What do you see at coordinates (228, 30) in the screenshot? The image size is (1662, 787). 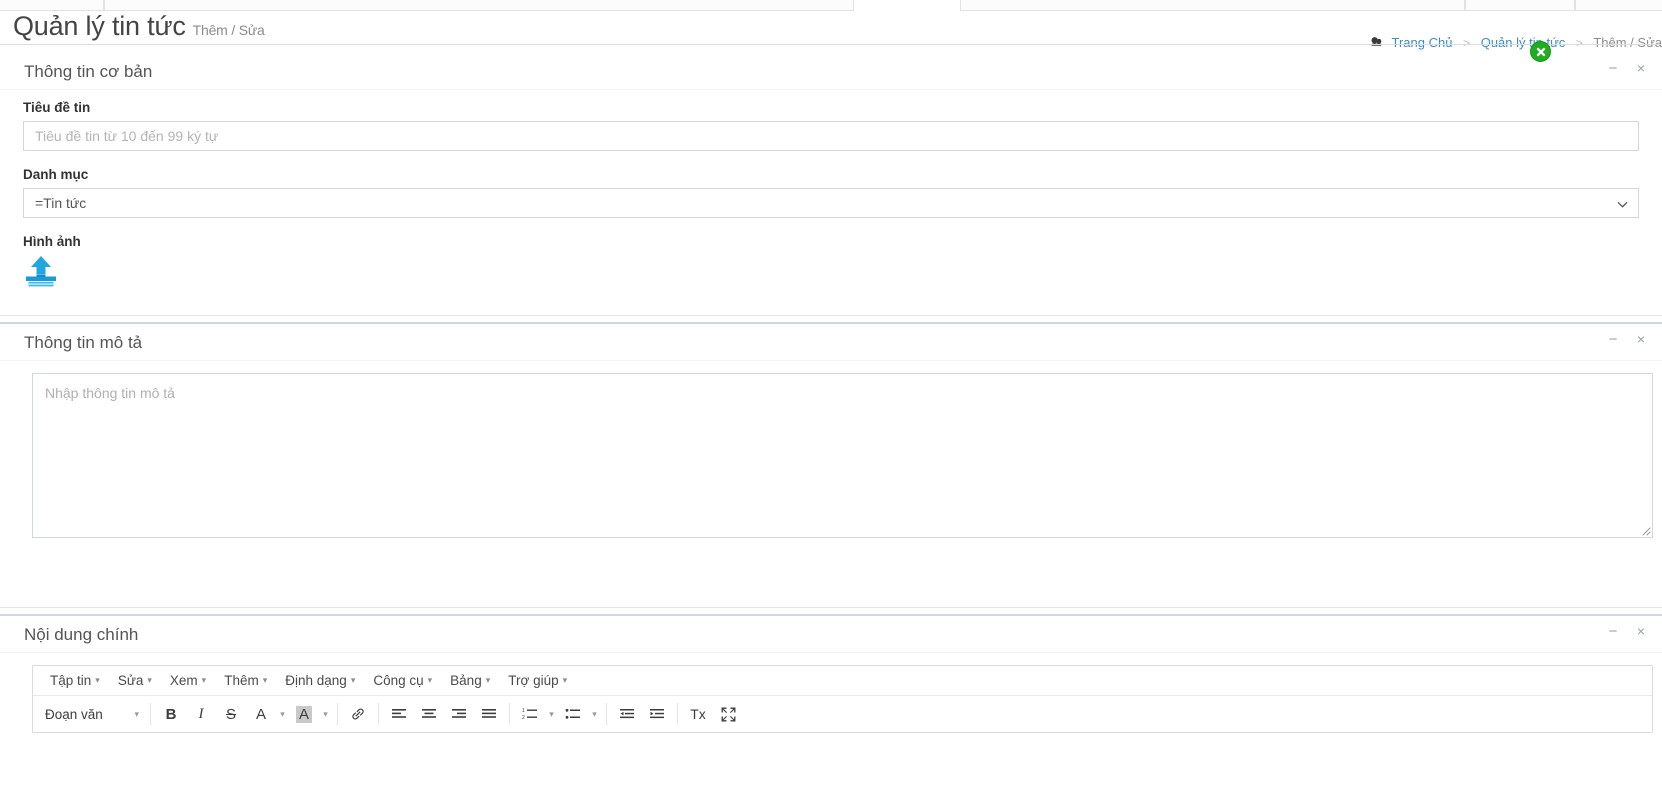 I see `page-subtitle: Thêm / Sửa` at bounding box center [228, 30].